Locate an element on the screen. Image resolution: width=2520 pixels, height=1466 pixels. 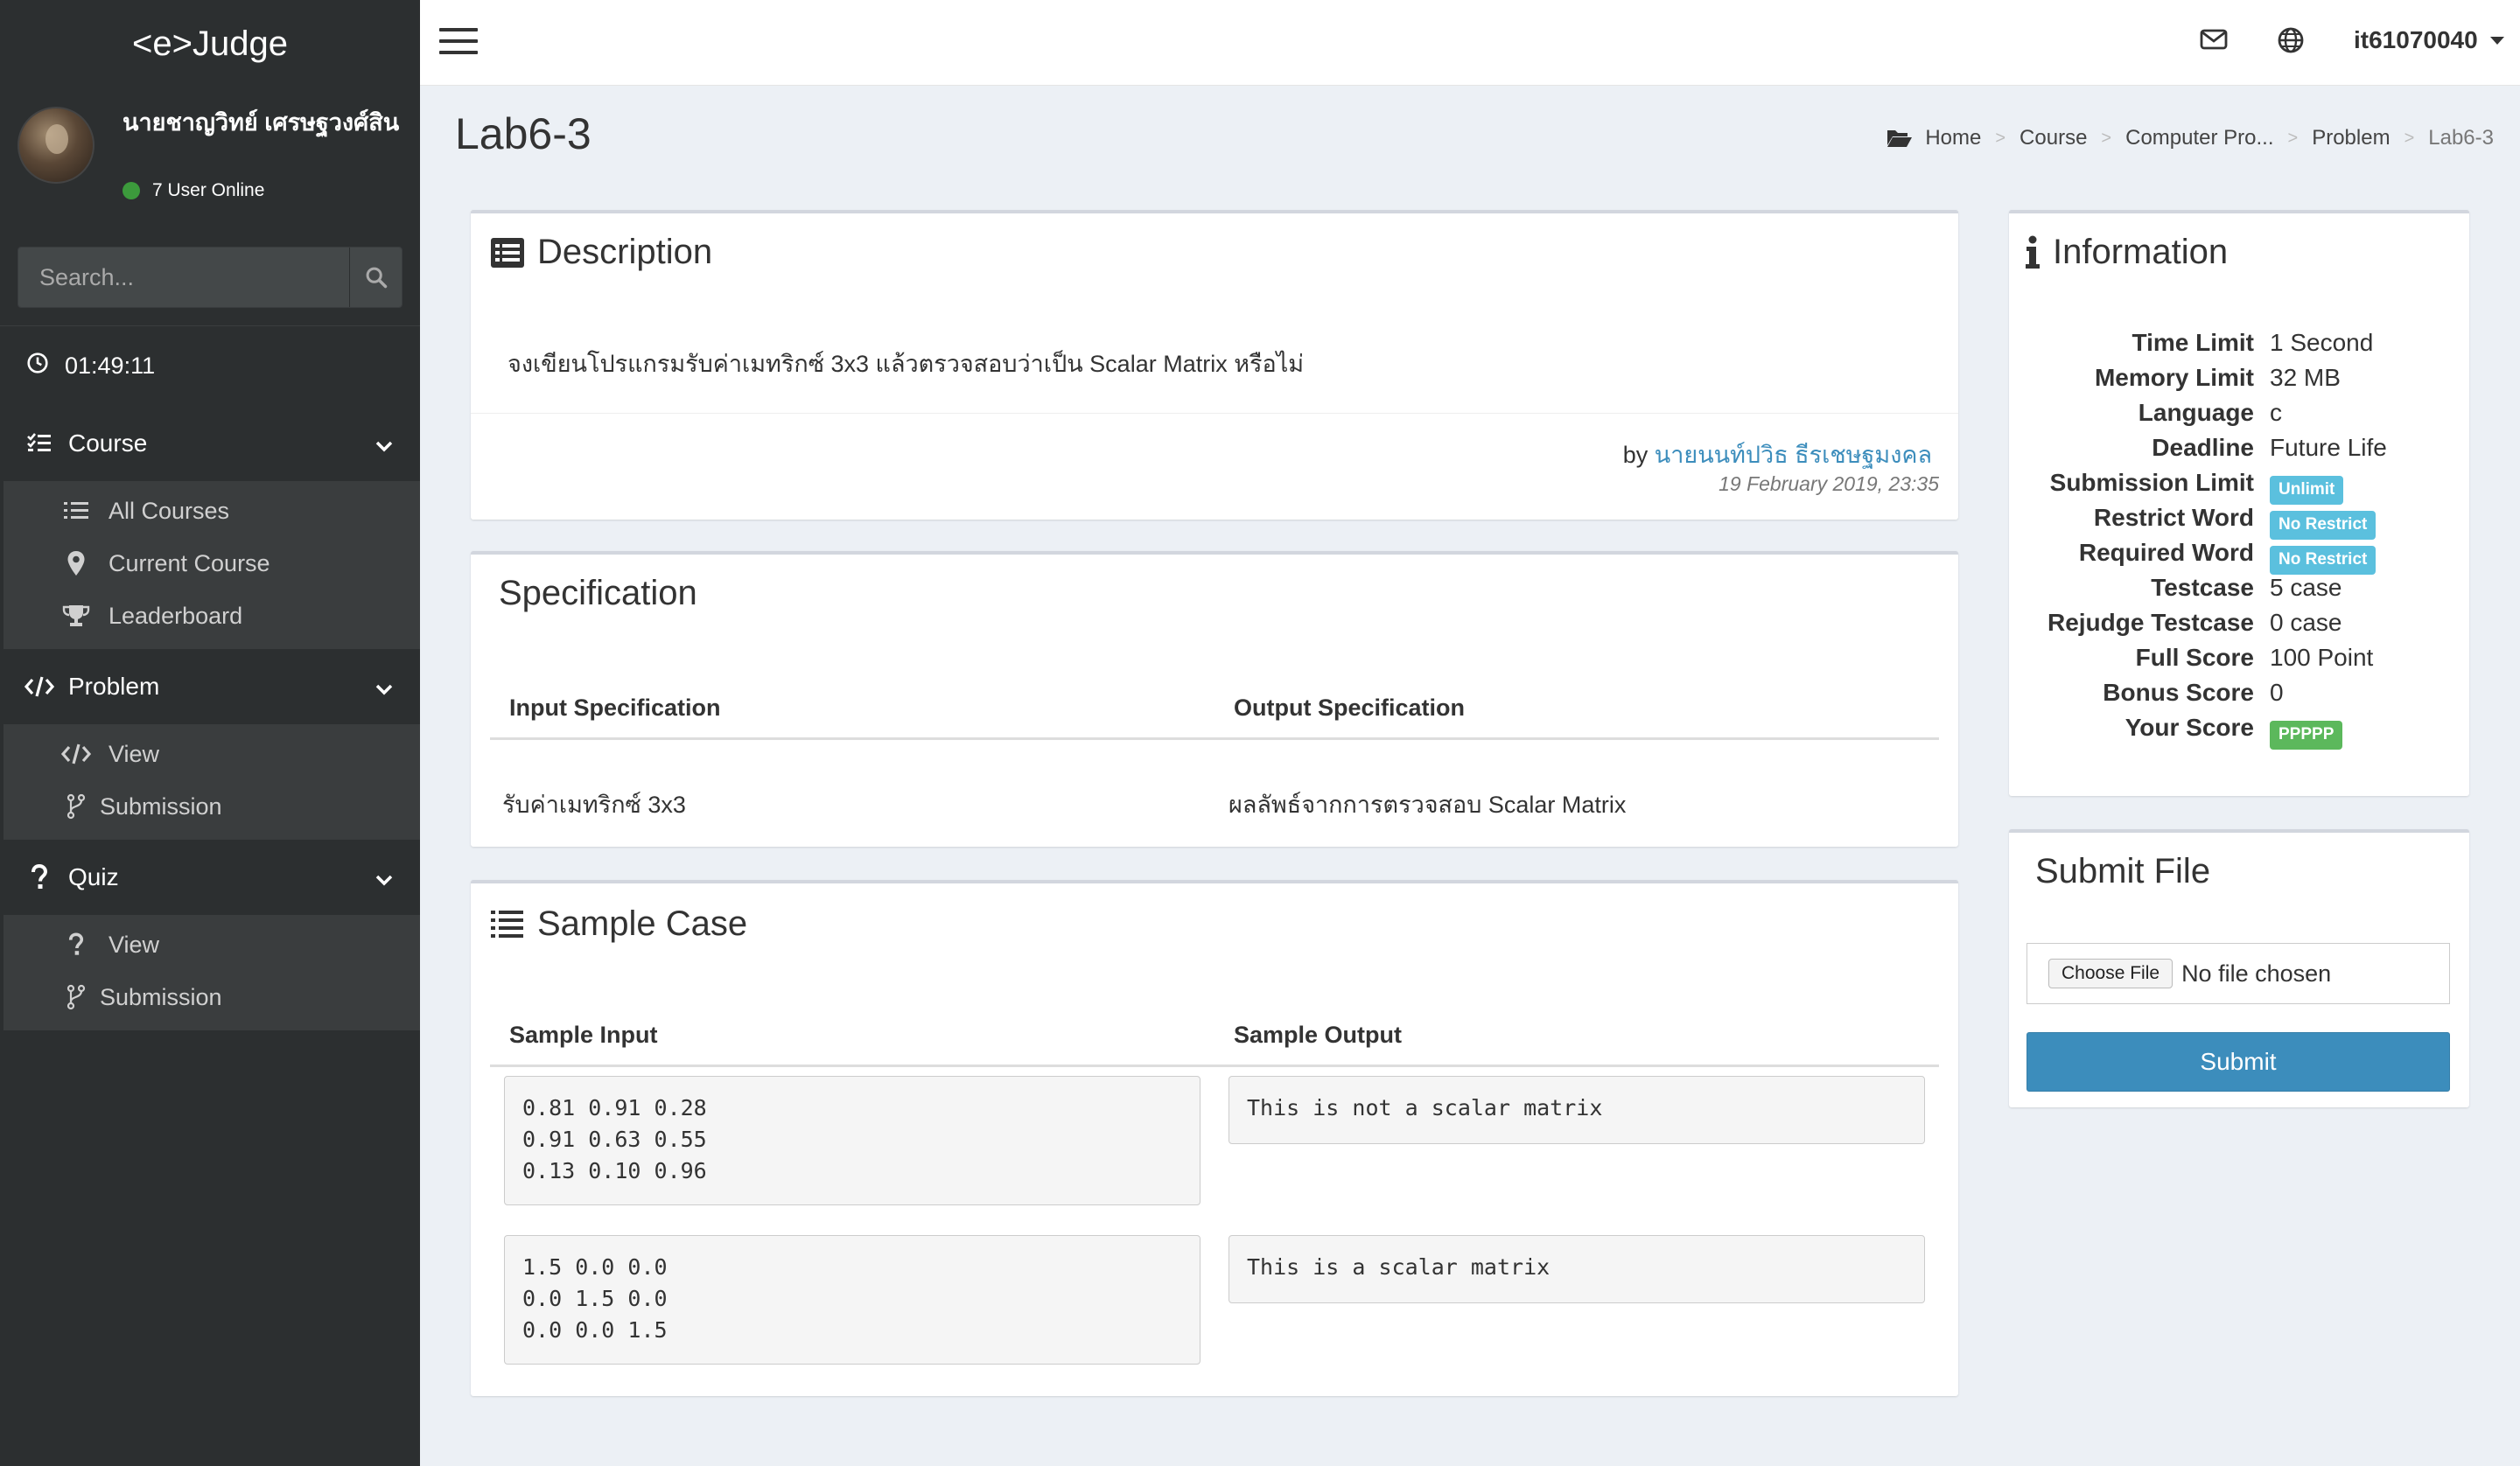
hamburger-icon is located at coordinates (458, 30).